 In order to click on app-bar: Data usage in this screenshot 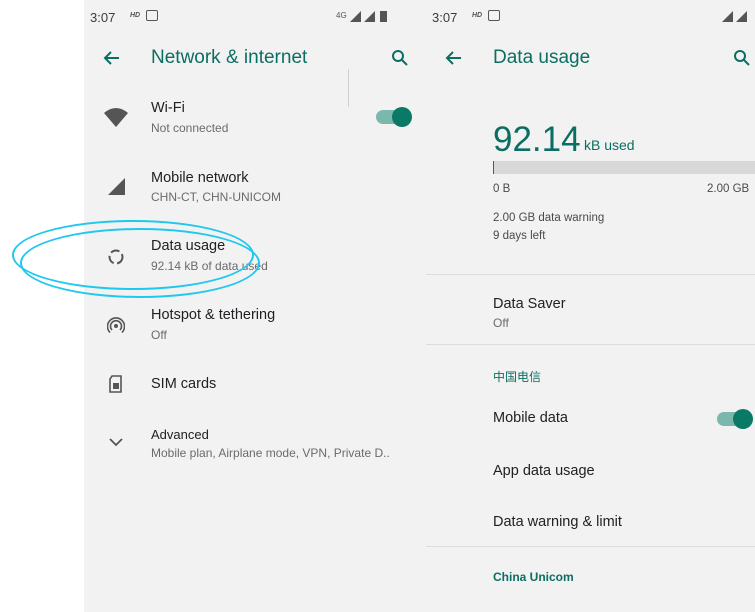, I will do `click(590, 58)`.